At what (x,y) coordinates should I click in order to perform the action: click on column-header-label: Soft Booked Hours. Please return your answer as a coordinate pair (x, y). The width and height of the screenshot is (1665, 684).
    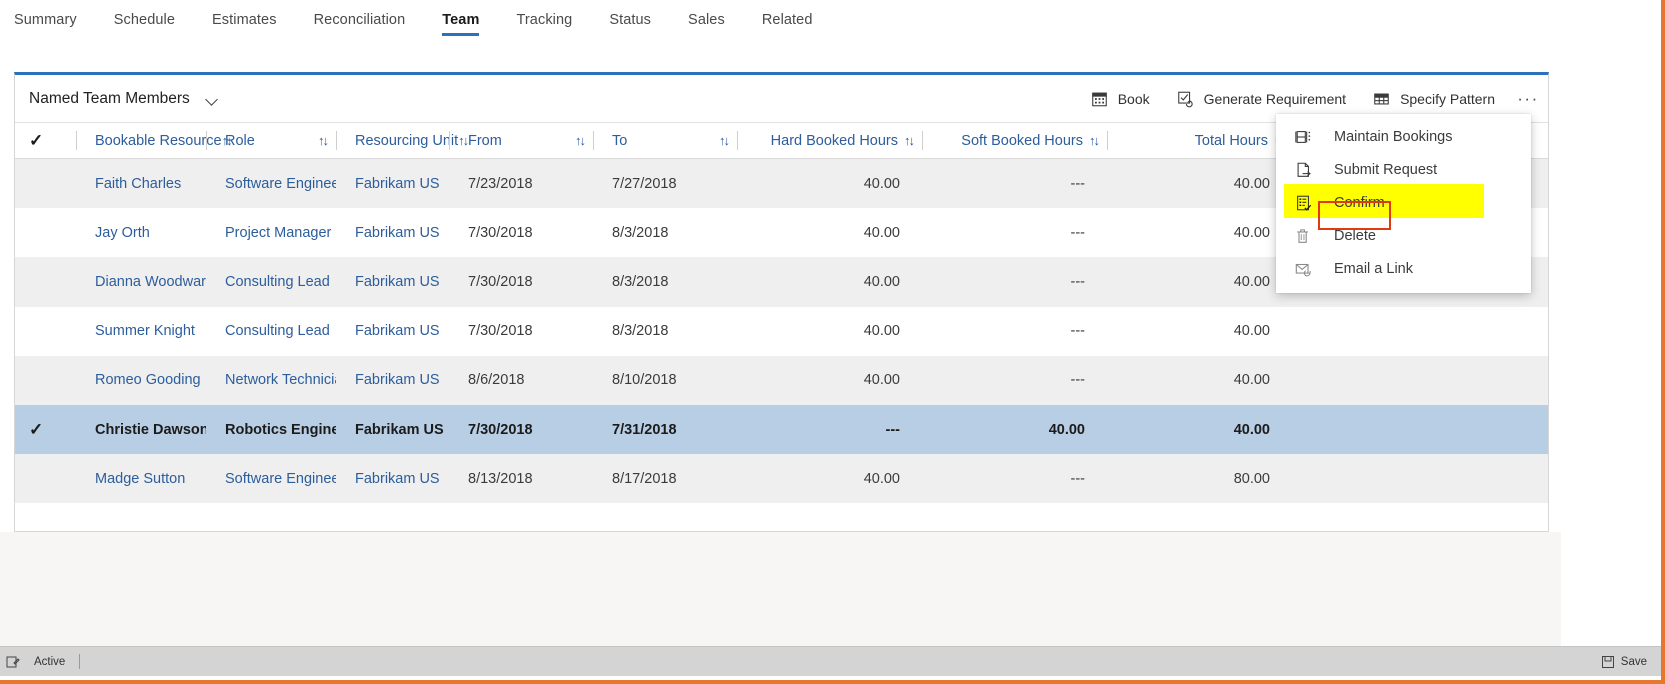
    Looking at the image, I should click on (1022, 140).